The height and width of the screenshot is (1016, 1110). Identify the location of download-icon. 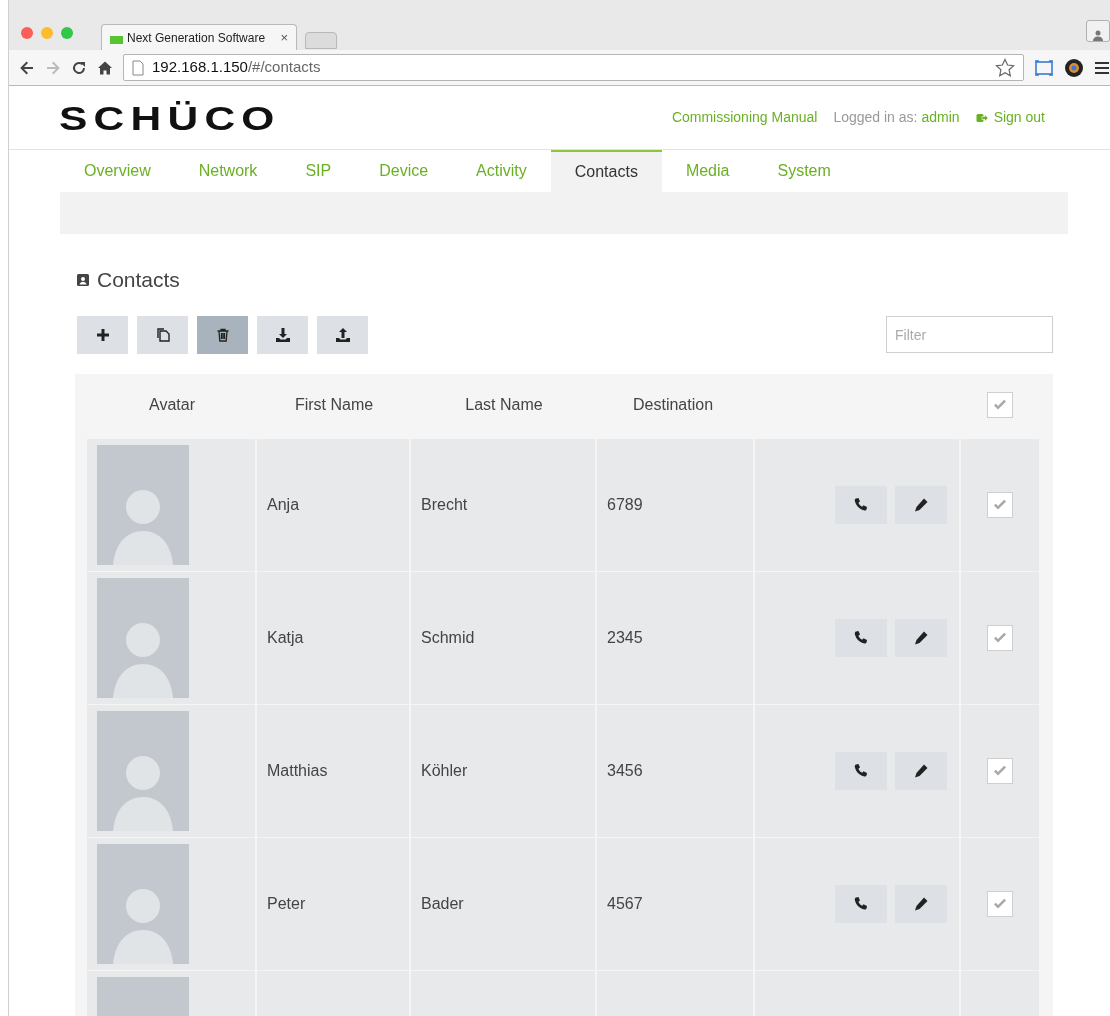
(282, 334).